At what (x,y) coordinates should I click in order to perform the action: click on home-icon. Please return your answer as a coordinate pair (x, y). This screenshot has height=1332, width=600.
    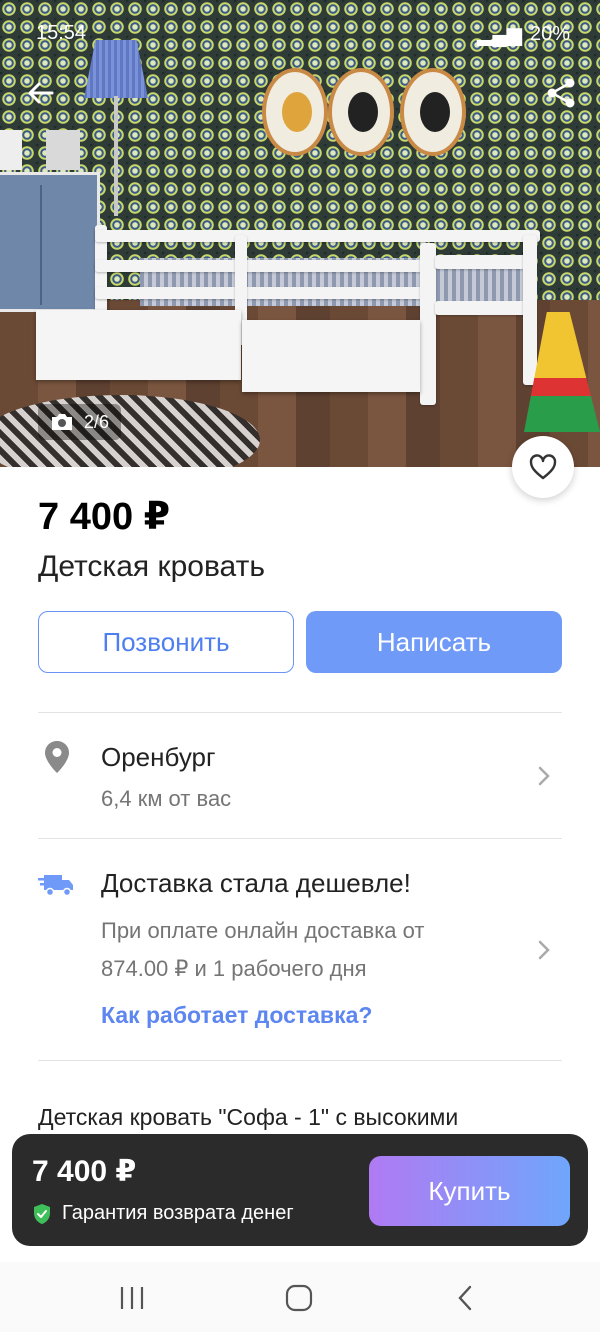
    Looking at the image, I should click on (299, 1298).